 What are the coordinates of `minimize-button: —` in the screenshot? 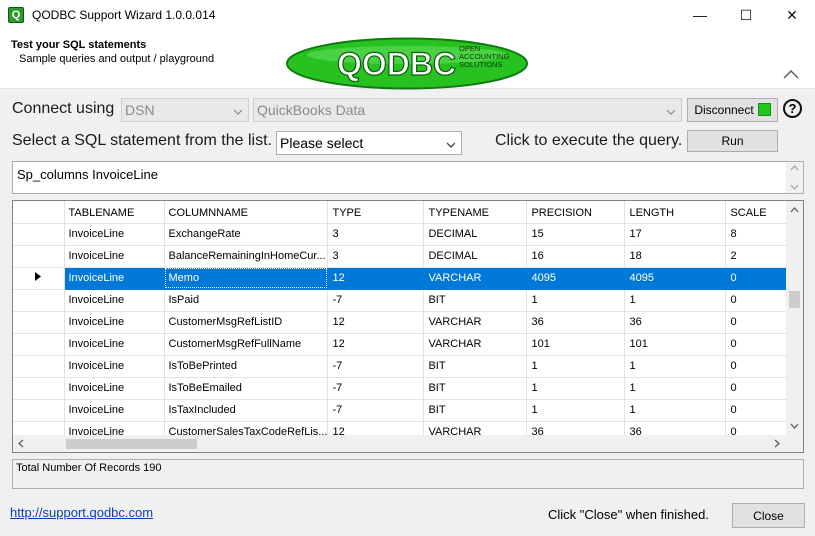 It's located at (700, 15).